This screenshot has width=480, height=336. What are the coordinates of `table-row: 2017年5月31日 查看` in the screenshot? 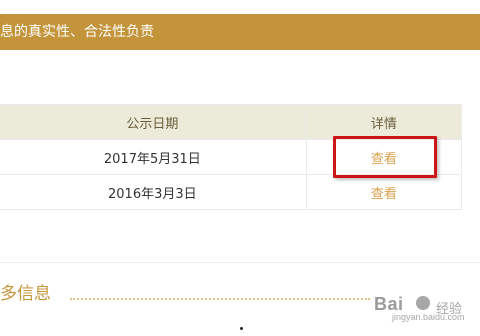 It's located at (231, 157).